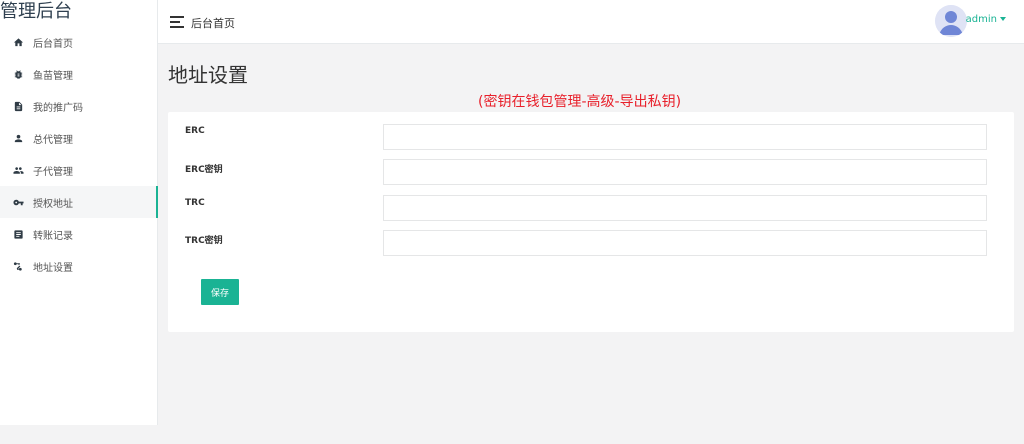  What do you see at coordinates (53, 140) in the screenshot?
I see `sidebar-item-label: 总代管理` at bounding box center [53, 140].